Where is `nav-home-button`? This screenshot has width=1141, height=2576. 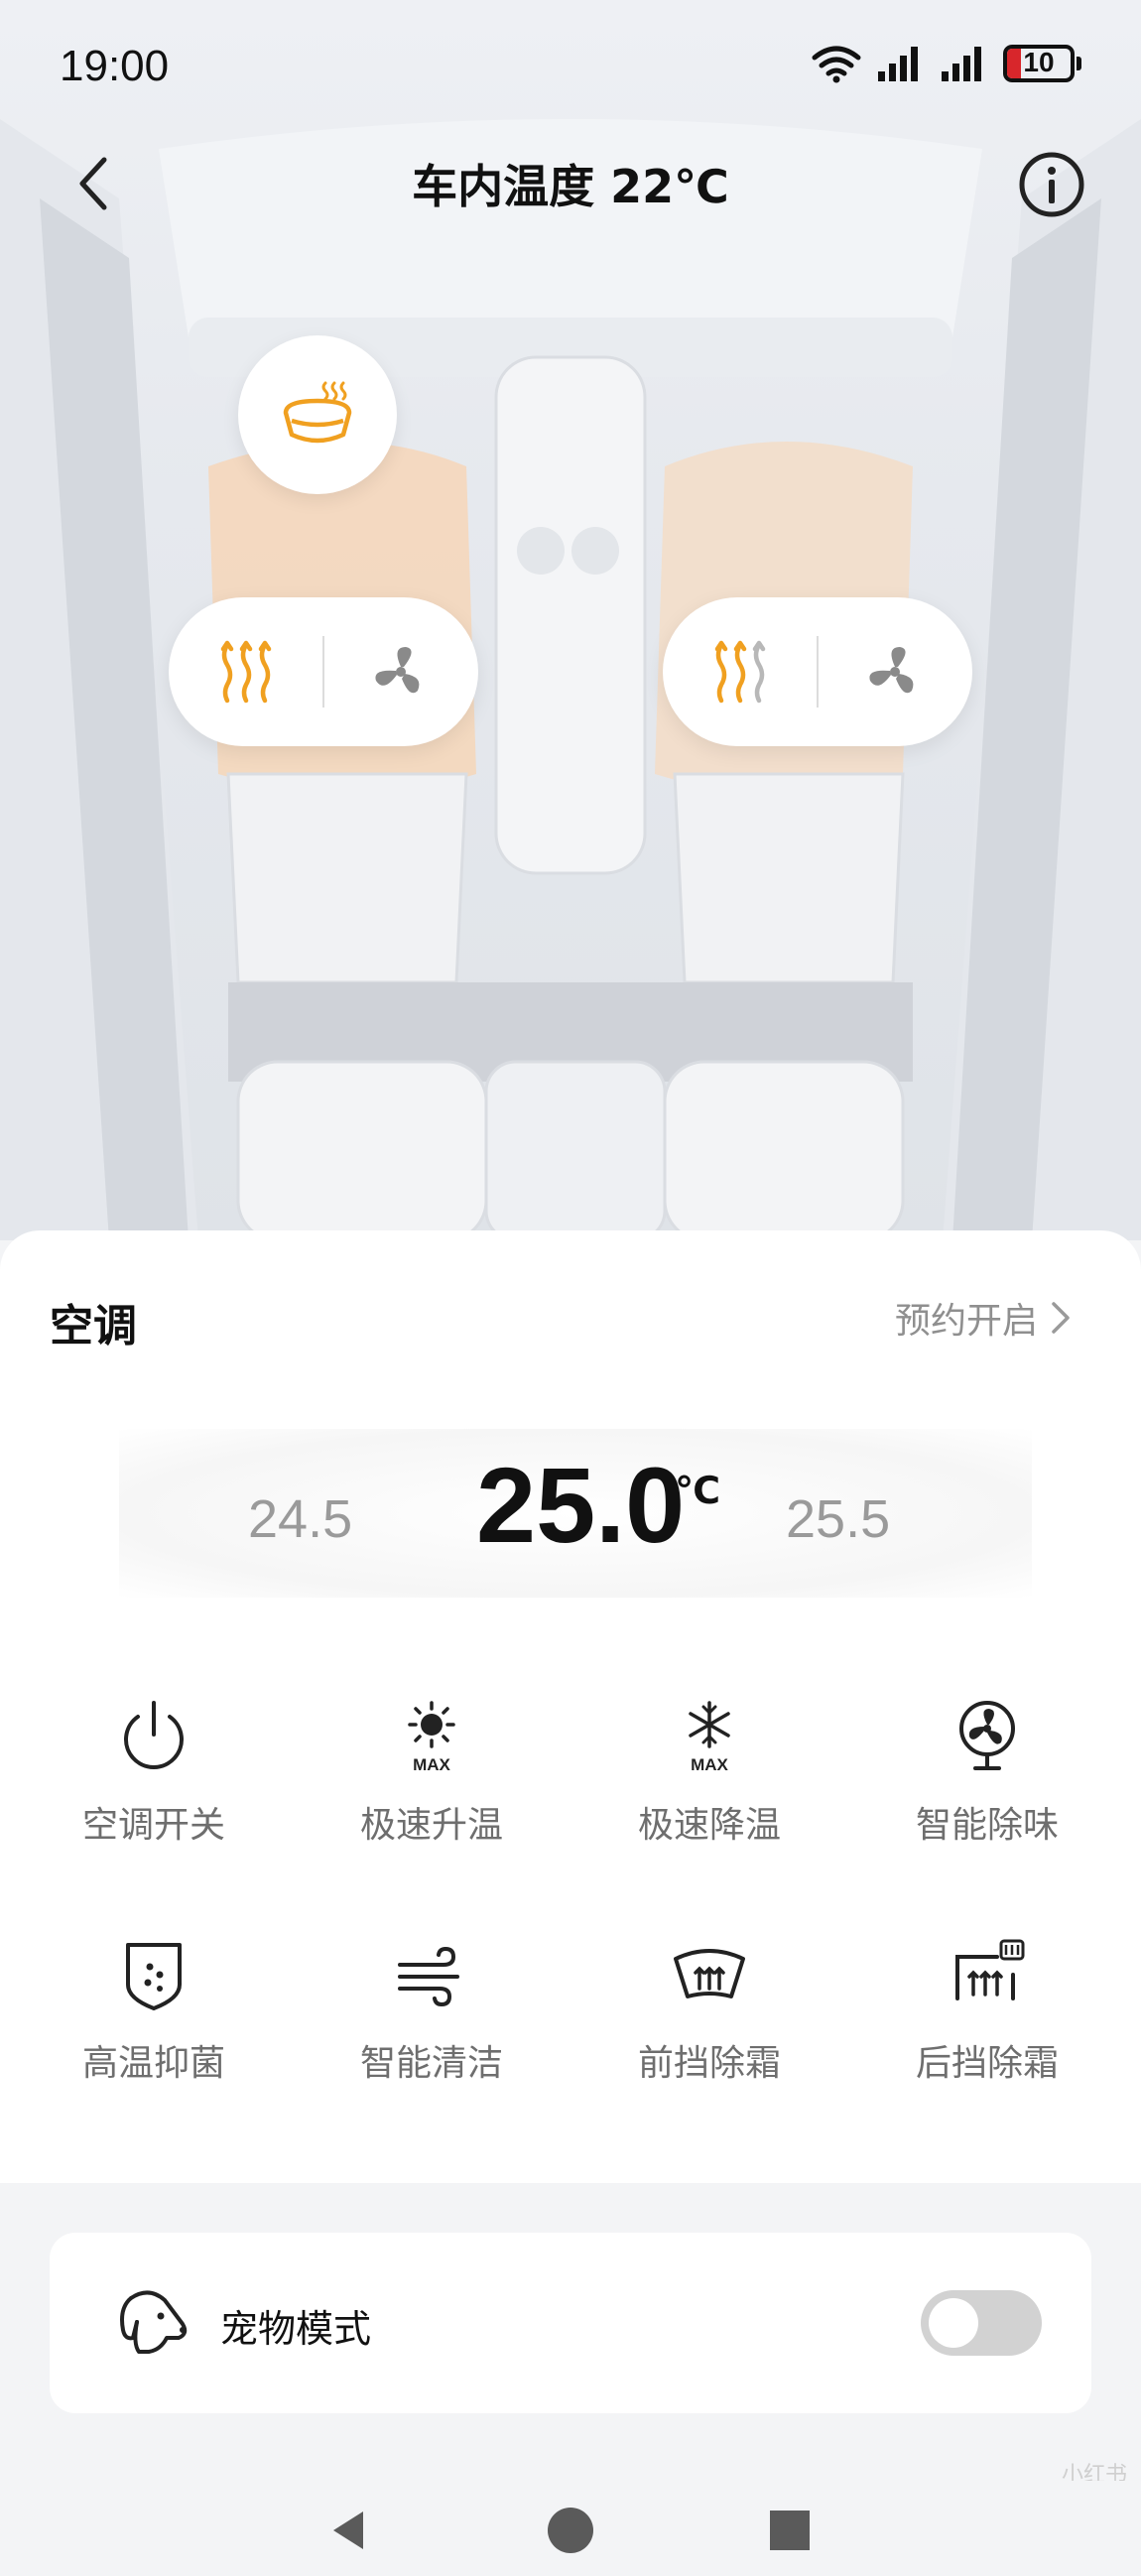 nav-home-button is located at coordinates (570, 2531).